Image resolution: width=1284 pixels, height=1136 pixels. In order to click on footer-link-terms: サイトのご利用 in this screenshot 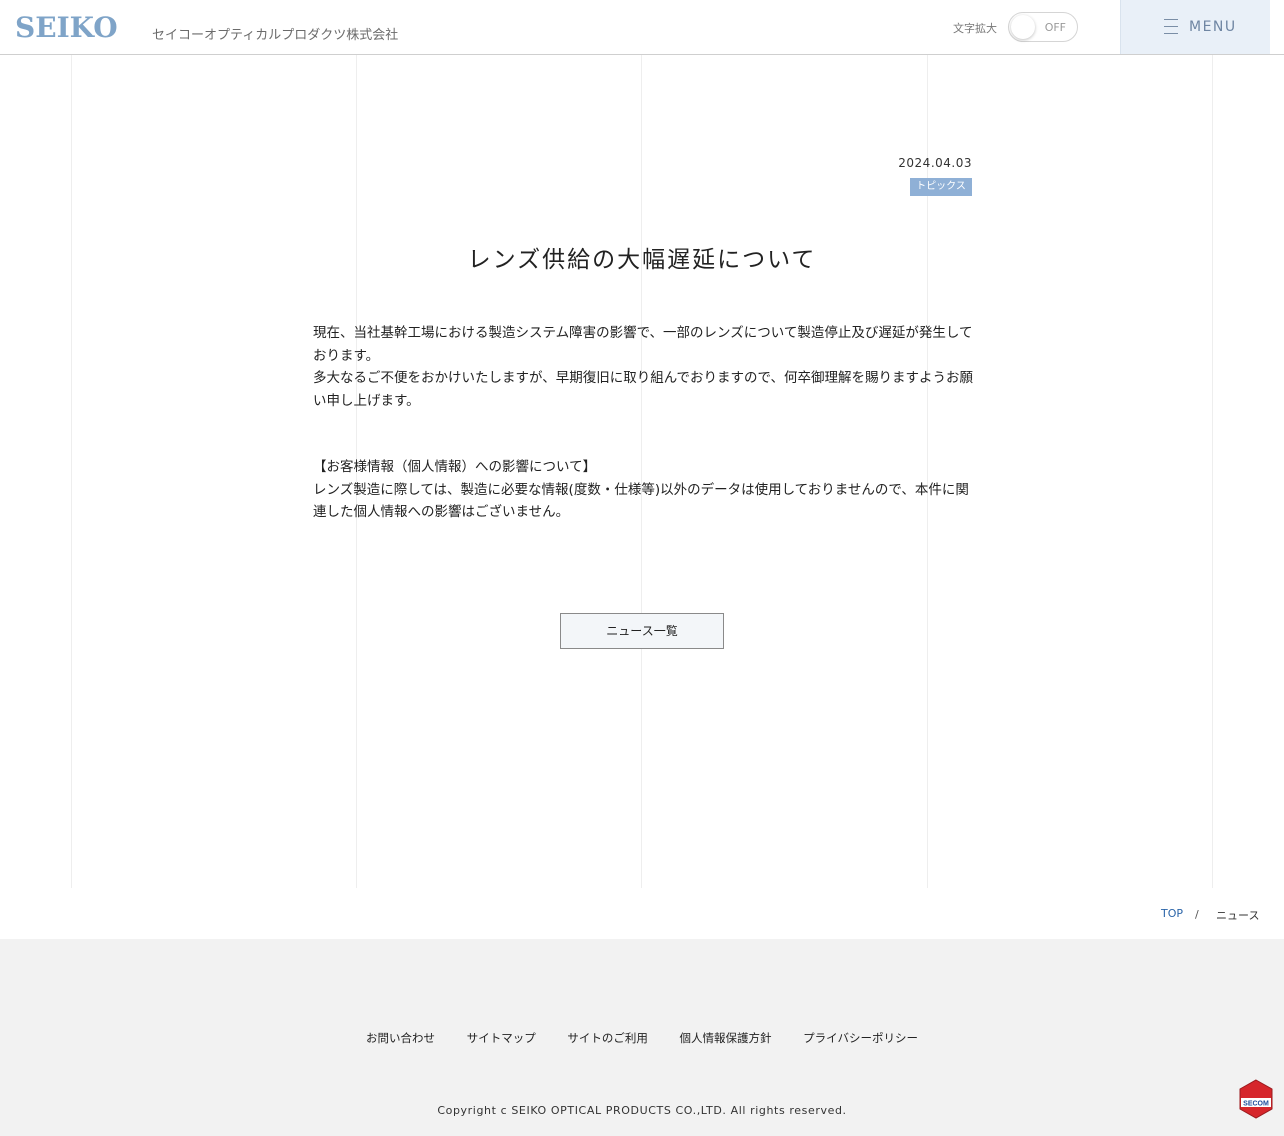, I will do `click(607, 1038)`.